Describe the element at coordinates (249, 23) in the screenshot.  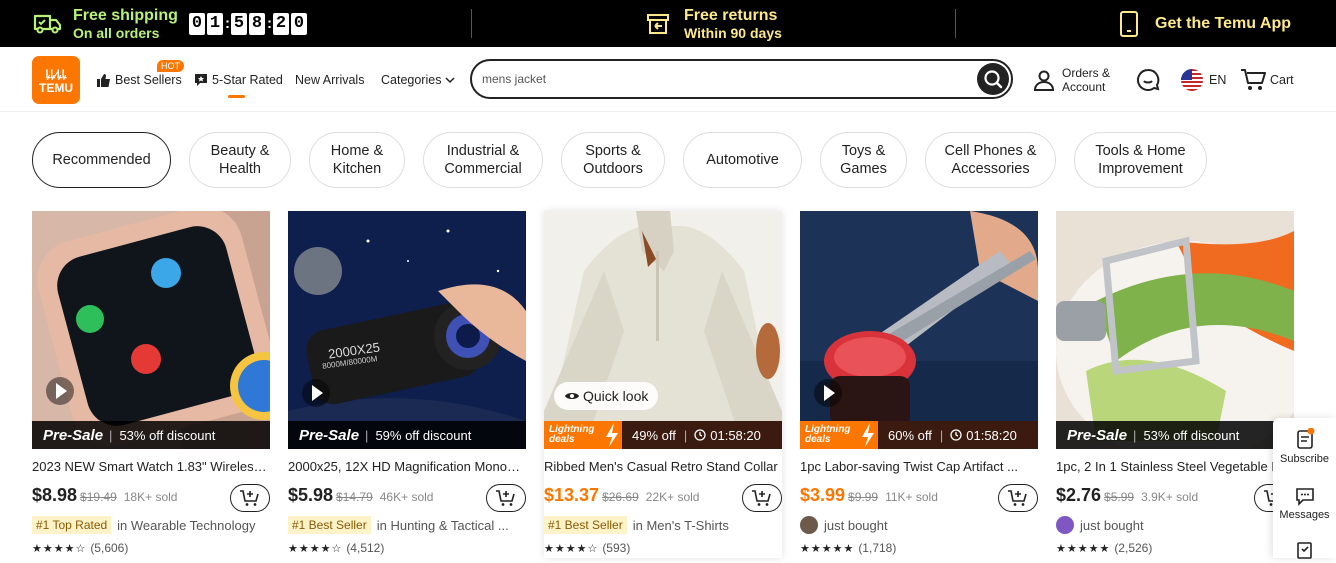
I see `countdown-timer: 01:58:20` at that location.